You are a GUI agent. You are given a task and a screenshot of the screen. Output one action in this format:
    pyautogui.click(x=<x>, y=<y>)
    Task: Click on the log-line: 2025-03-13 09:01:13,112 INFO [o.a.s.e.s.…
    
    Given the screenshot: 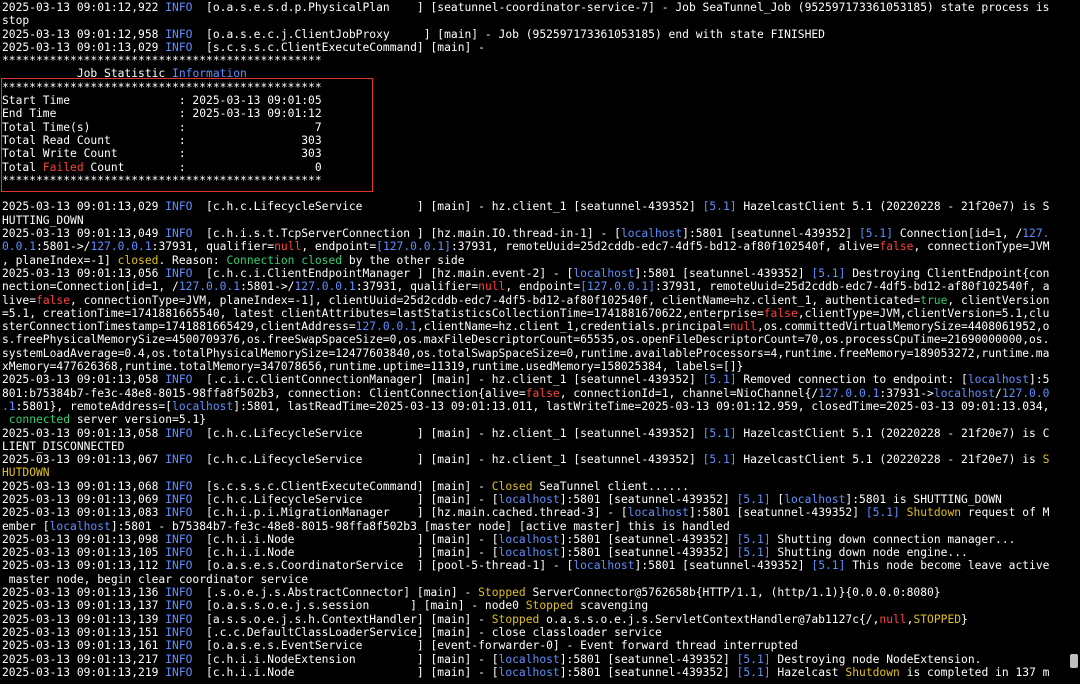 What is the action you would take?
    pyautogui.click(x=535, y=565)
    